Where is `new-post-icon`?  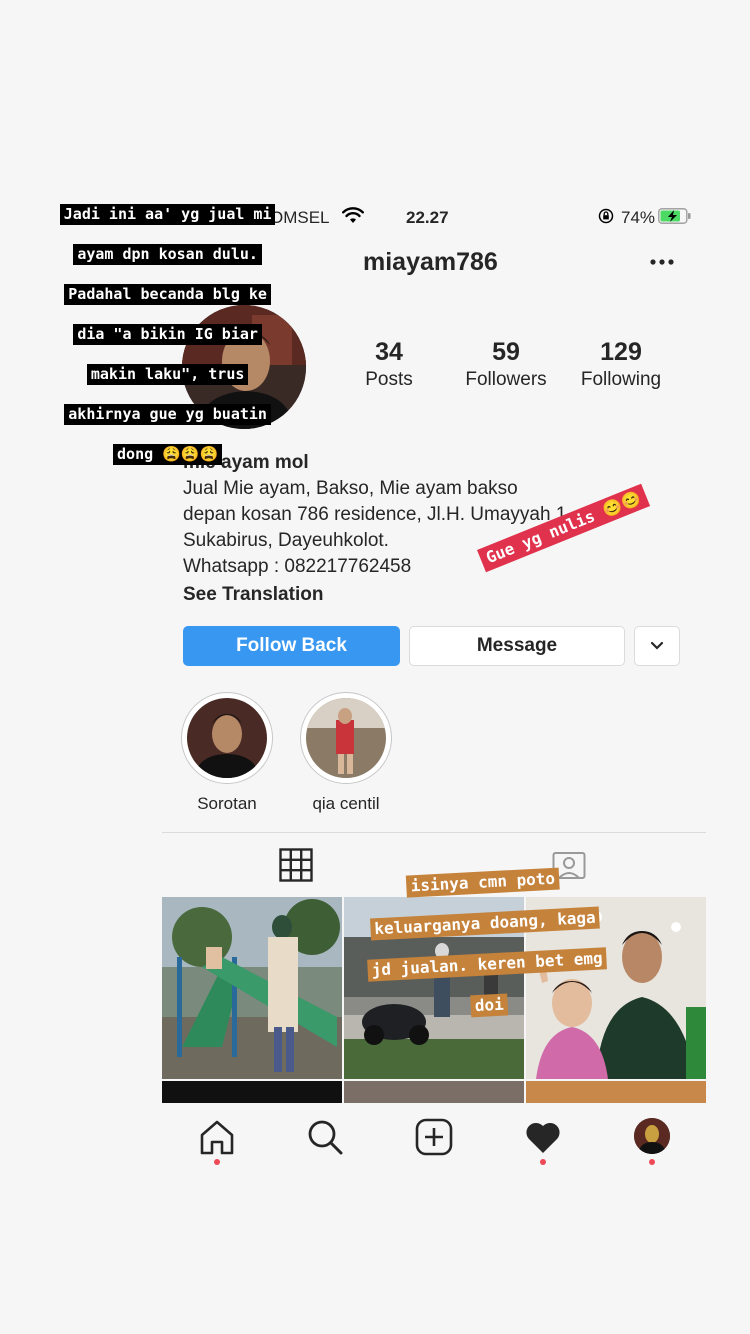
new-post-icon is located at coordinates (434, 1137).